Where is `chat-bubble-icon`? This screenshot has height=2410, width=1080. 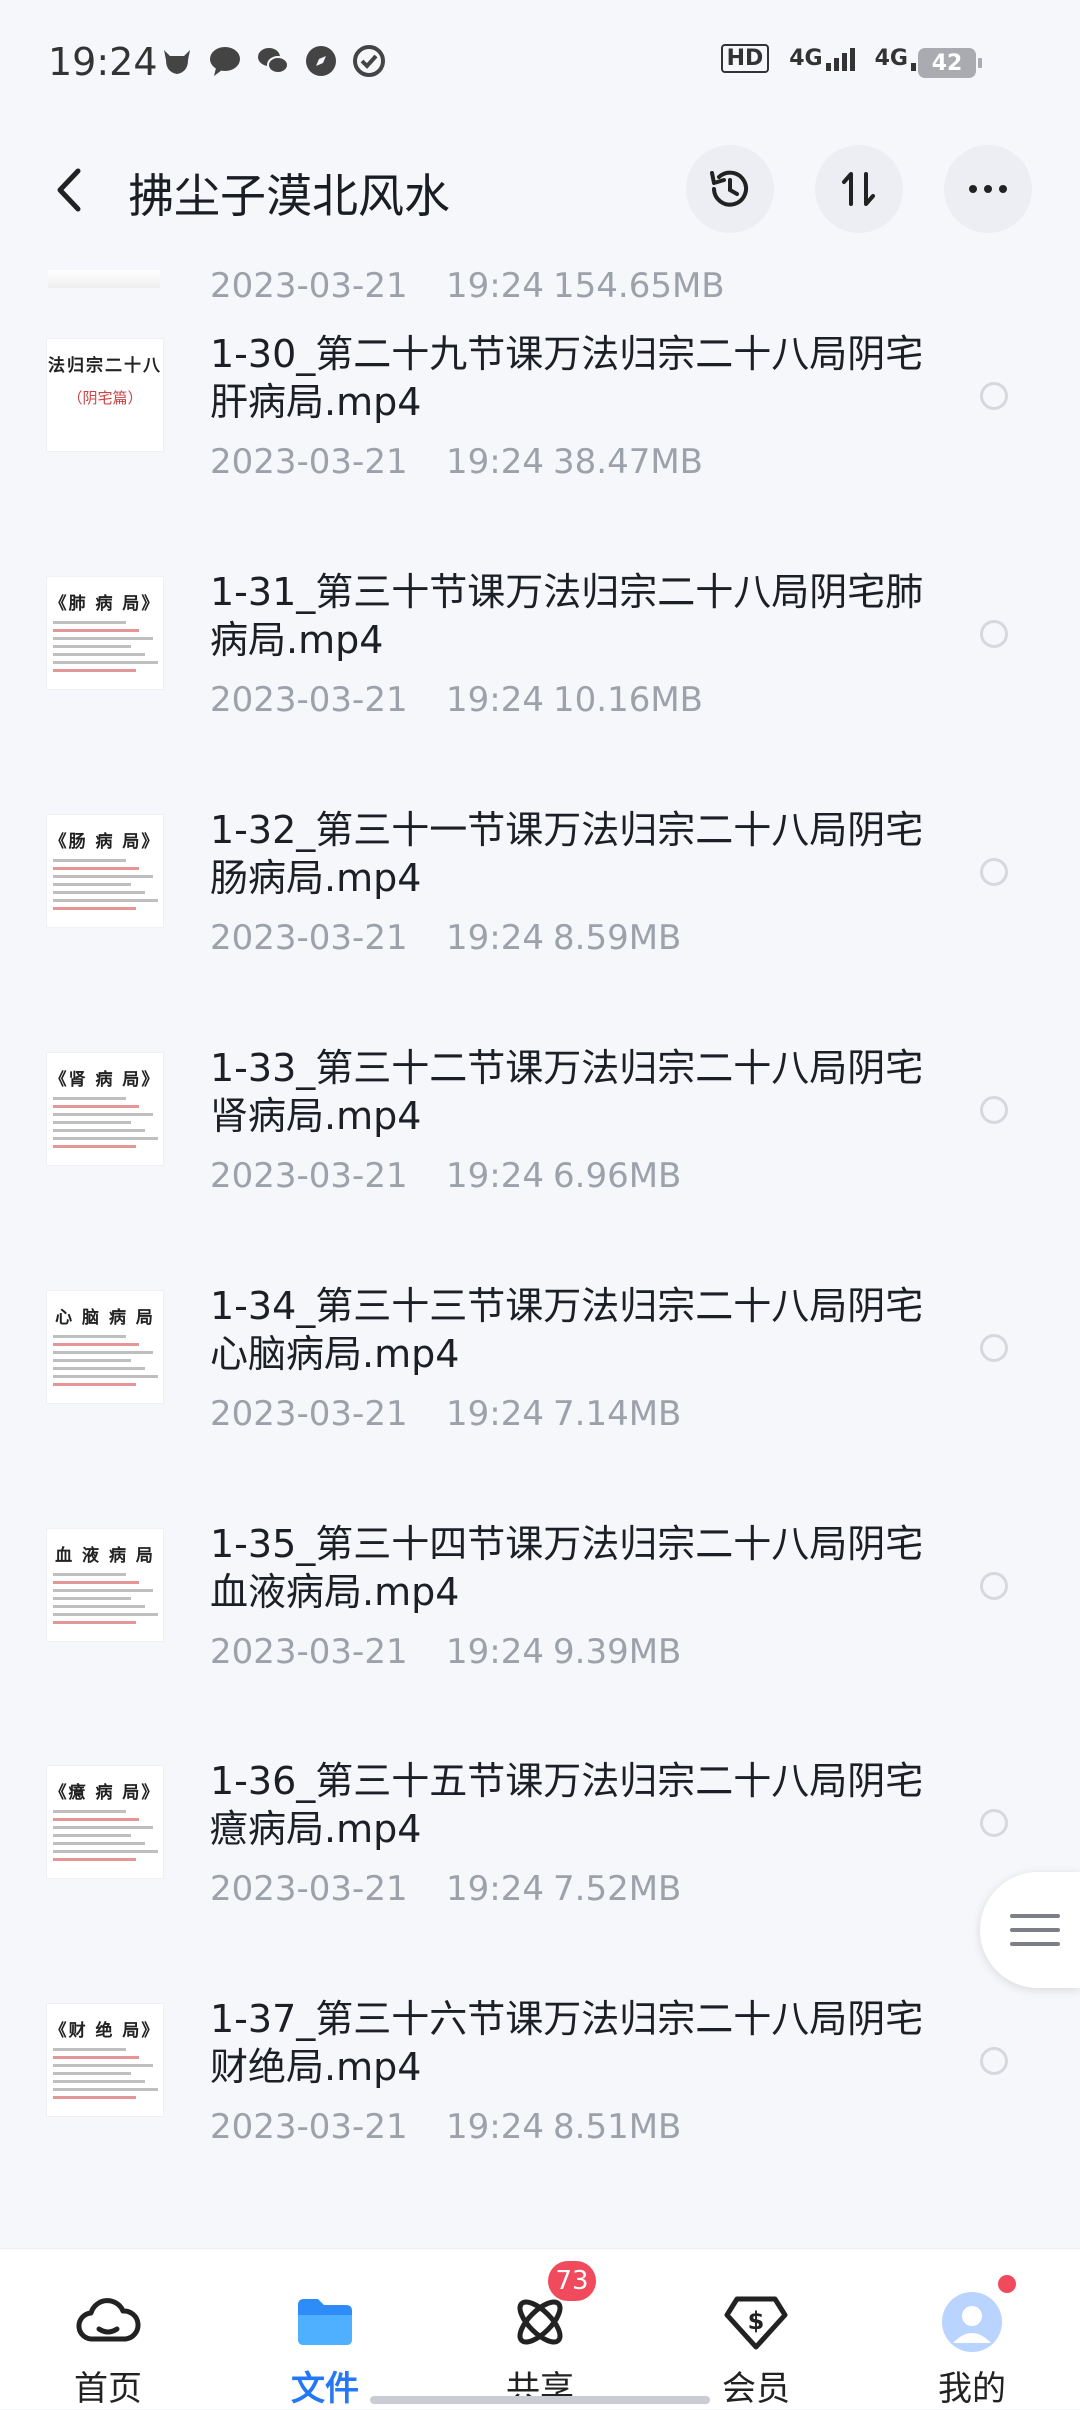
chat-bubble-icon is located at coordinates (225, 61).